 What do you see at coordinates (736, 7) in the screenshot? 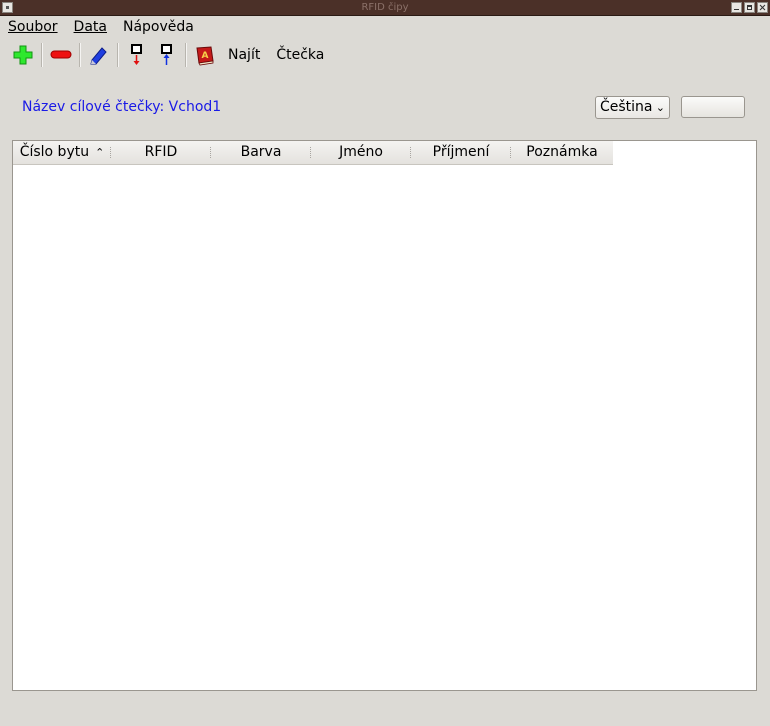
I see `minimize-icon` at bounding box center [736, 7].